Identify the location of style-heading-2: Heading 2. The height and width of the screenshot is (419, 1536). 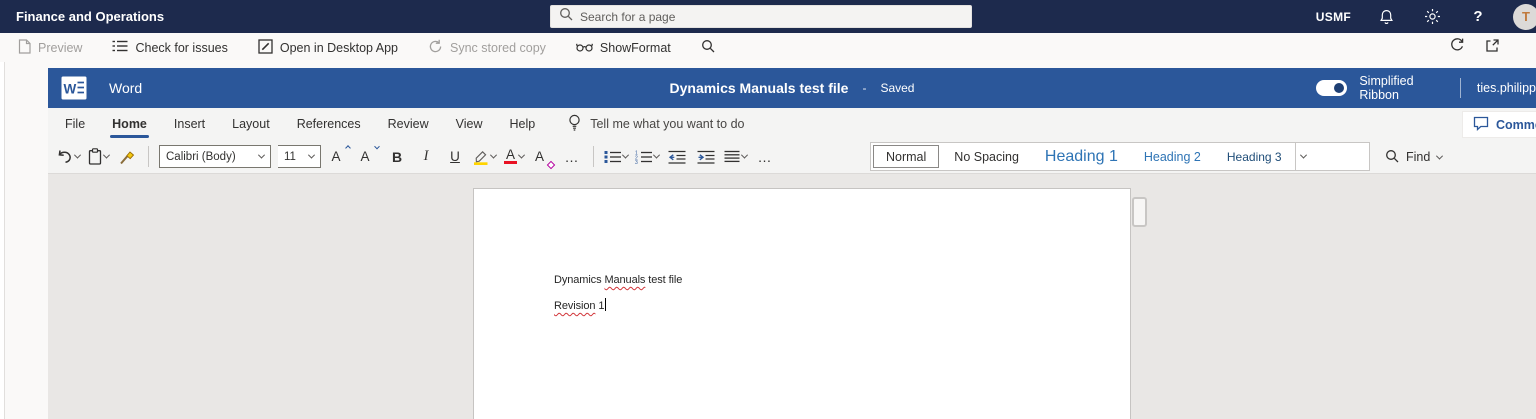
(1172, 156).